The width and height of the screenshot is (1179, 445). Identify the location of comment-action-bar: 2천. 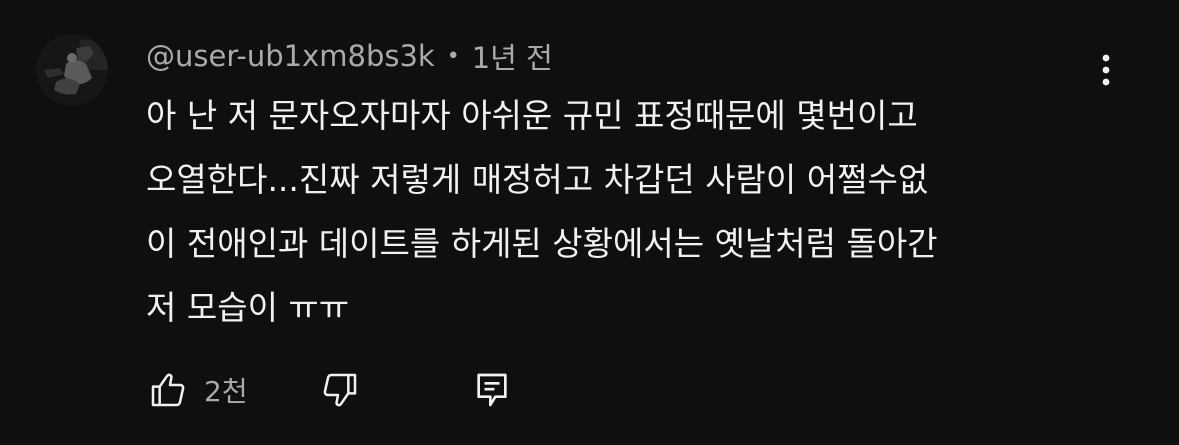
(330, 390).